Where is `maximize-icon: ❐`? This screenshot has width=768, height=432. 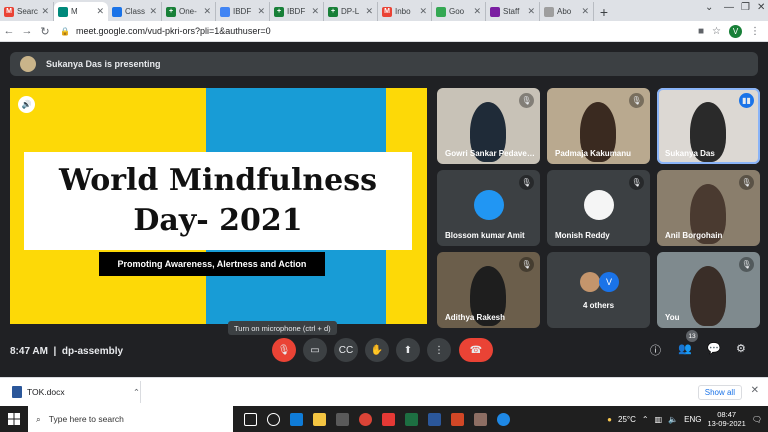
maximize-icon: ❐ is located at coordinates (745, 7).